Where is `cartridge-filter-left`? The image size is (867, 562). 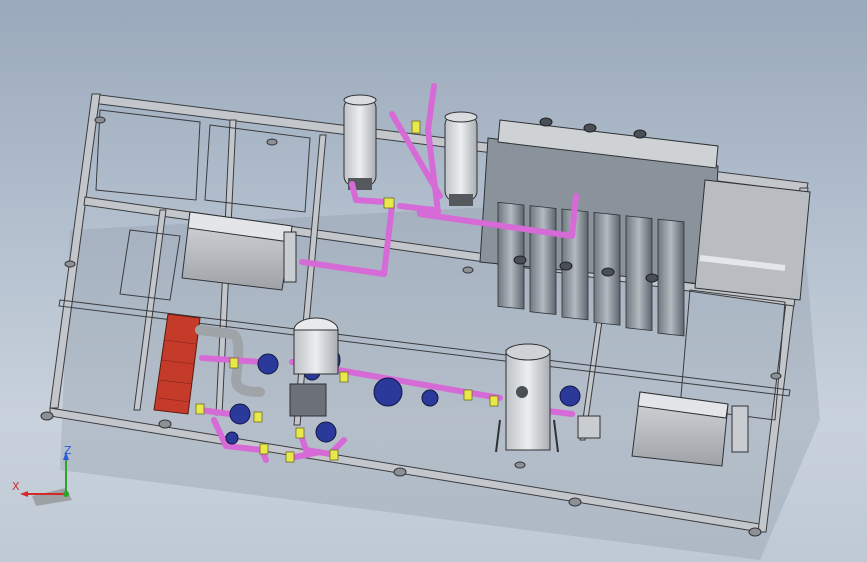 cartridge-filter-left is located at coordinates (360, 142).